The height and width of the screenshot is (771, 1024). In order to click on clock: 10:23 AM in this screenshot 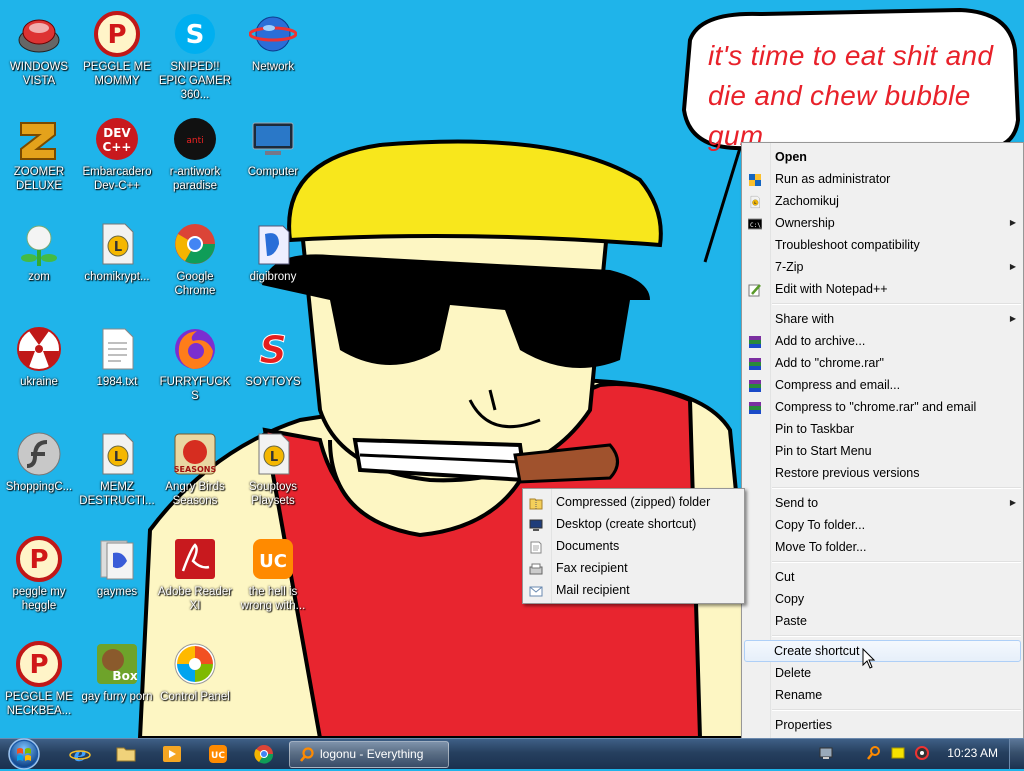, I will do `click(972, 753)`.